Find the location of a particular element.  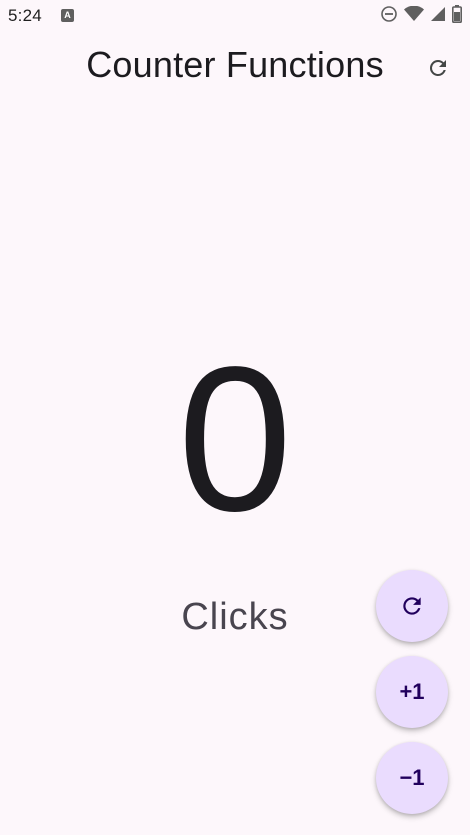

reset-fab-button is located at coordinates (412, 606).